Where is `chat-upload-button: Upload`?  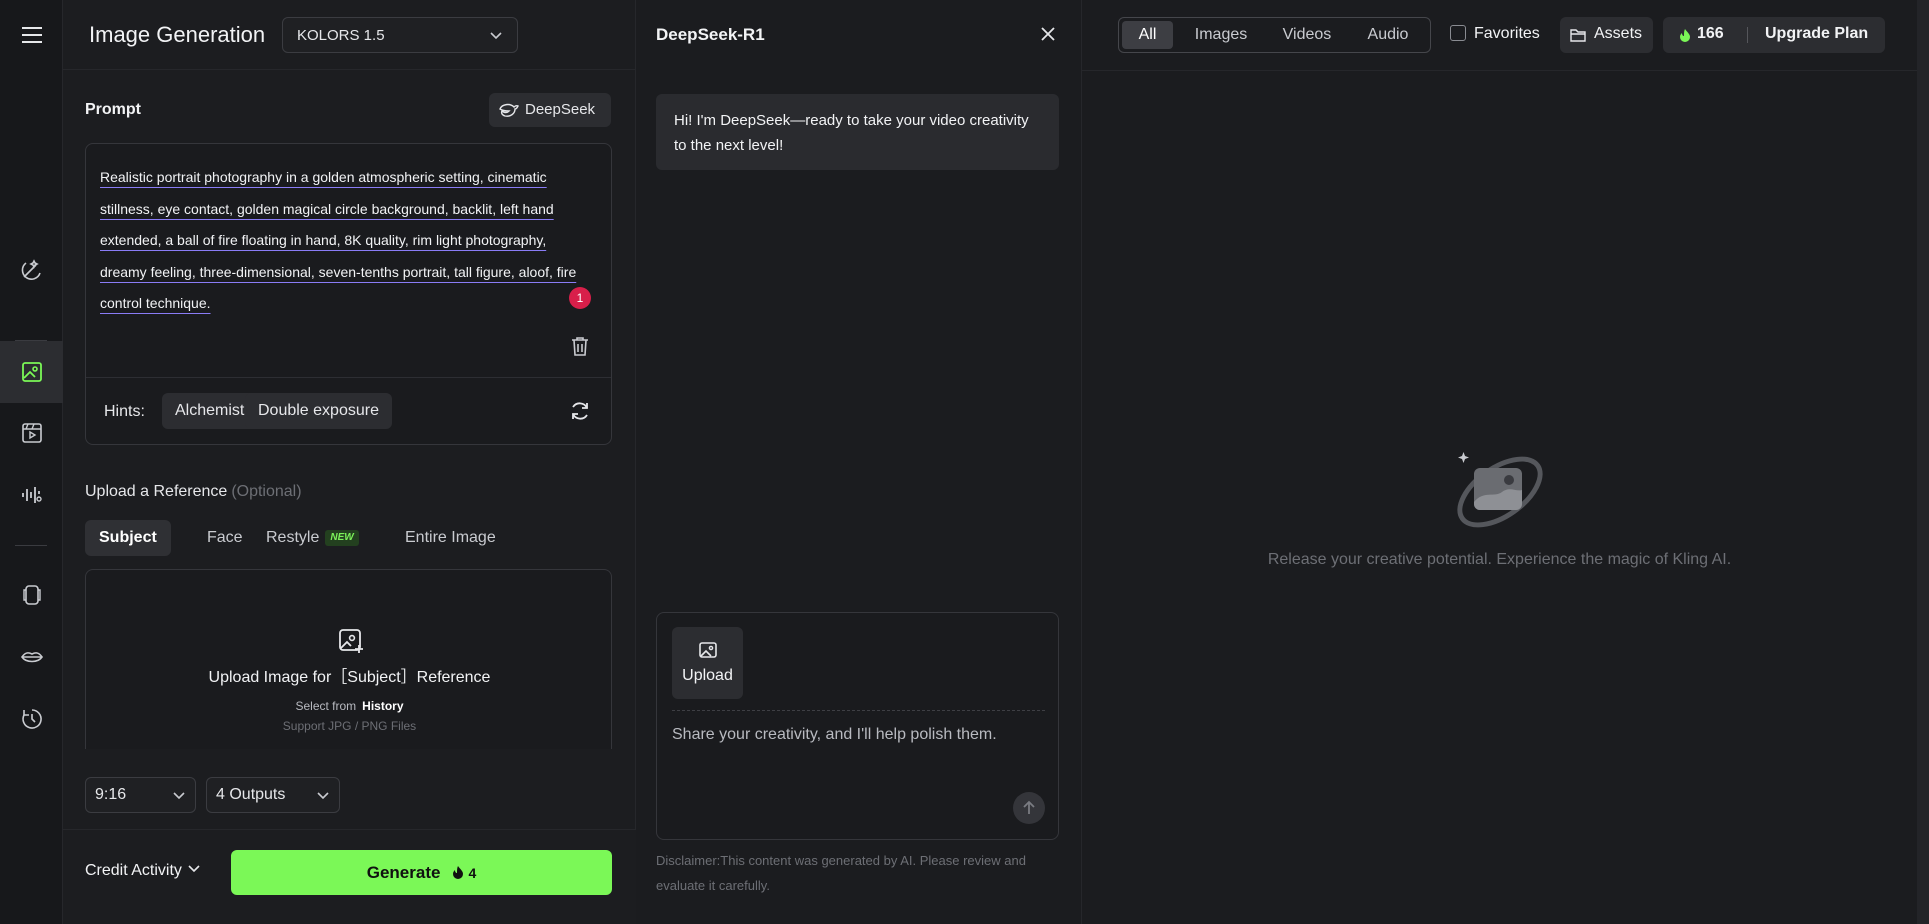
chat-upload-button: Upload is located at coordinates (707, 663).